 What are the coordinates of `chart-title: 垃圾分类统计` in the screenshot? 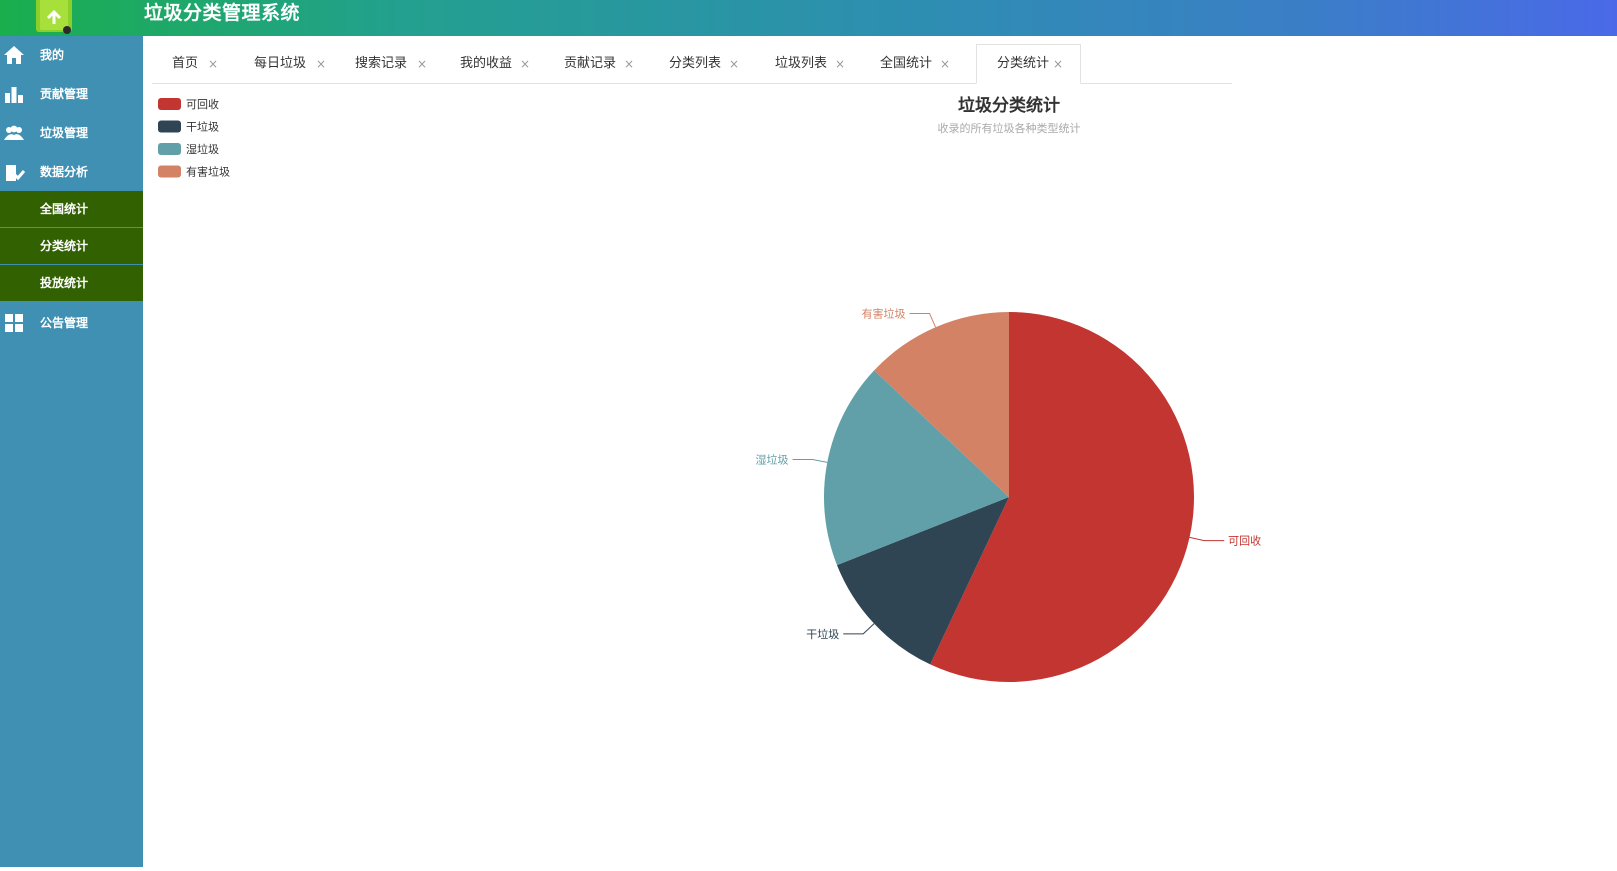 It's located at (1009, 105).